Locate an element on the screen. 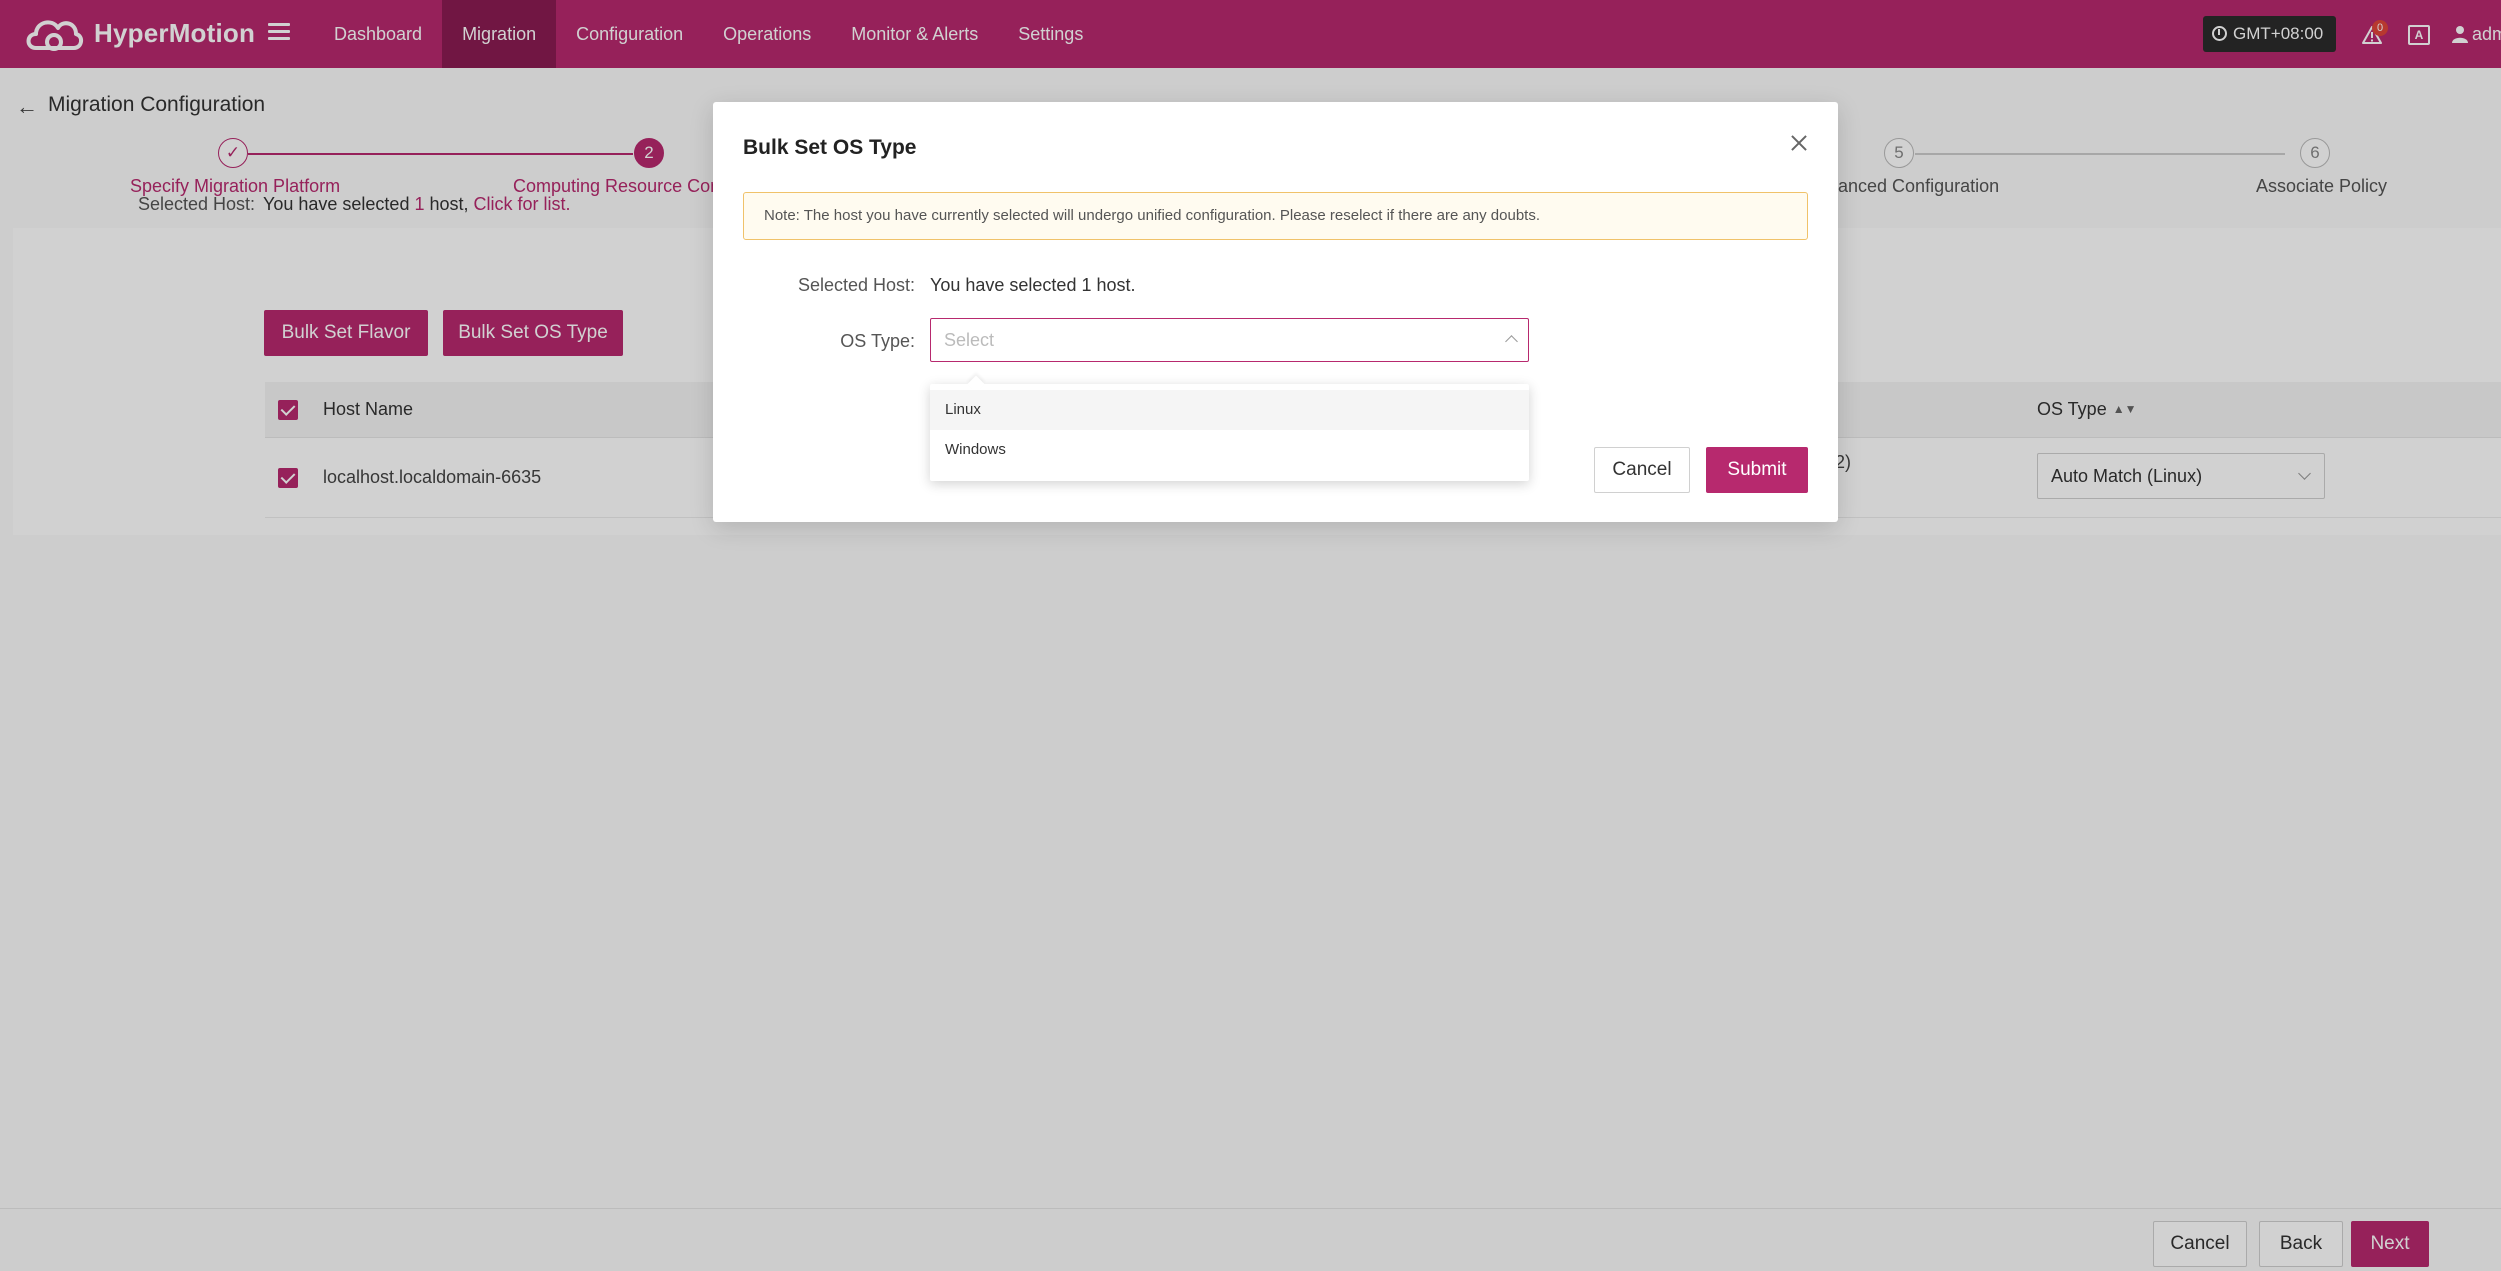 The width and height of the screenshot is (2501, 1271). dialog-selected-host-text: You have selected 1 host. is located at coordinates (1033, 285).